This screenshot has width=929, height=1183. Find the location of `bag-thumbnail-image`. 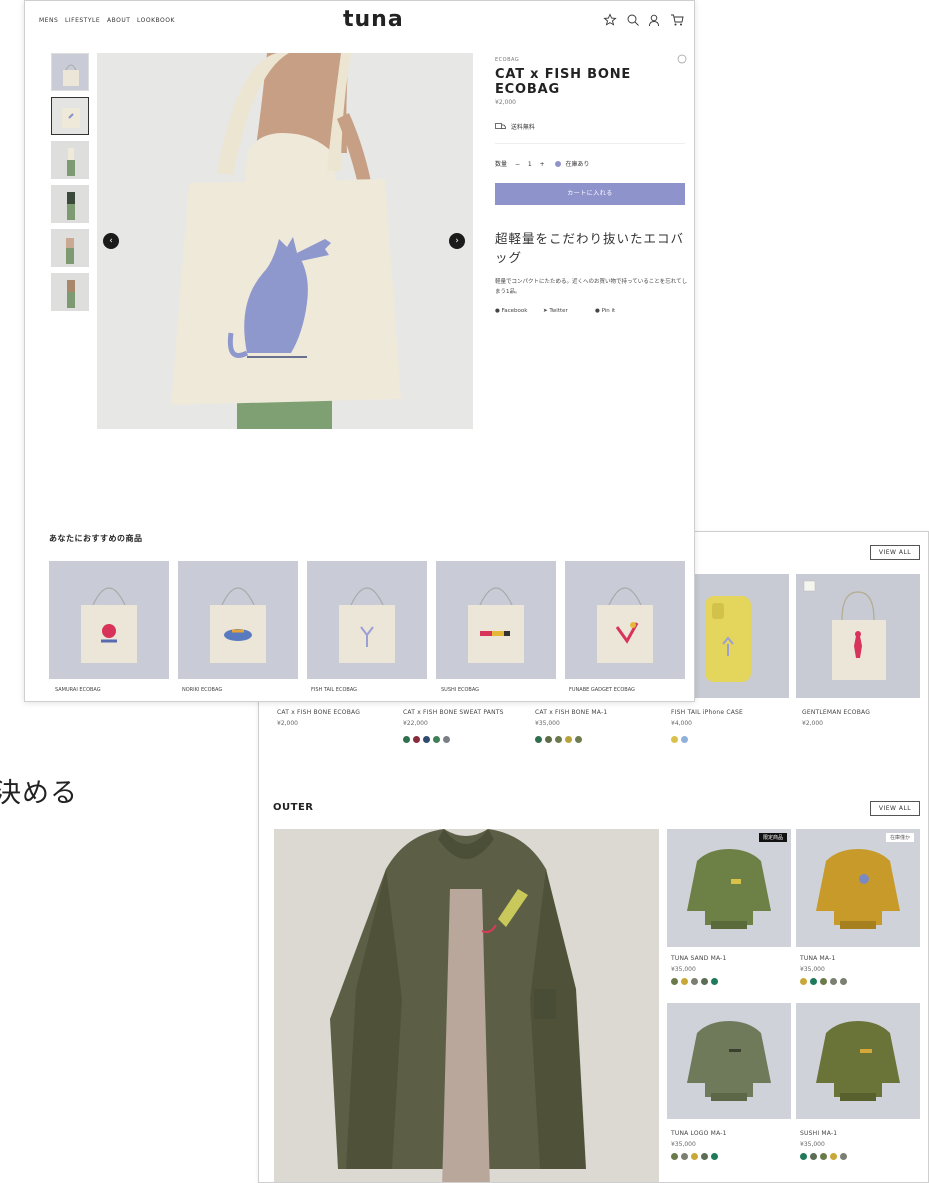

bag-thumbnail-image is located at coordinates (70, 72).